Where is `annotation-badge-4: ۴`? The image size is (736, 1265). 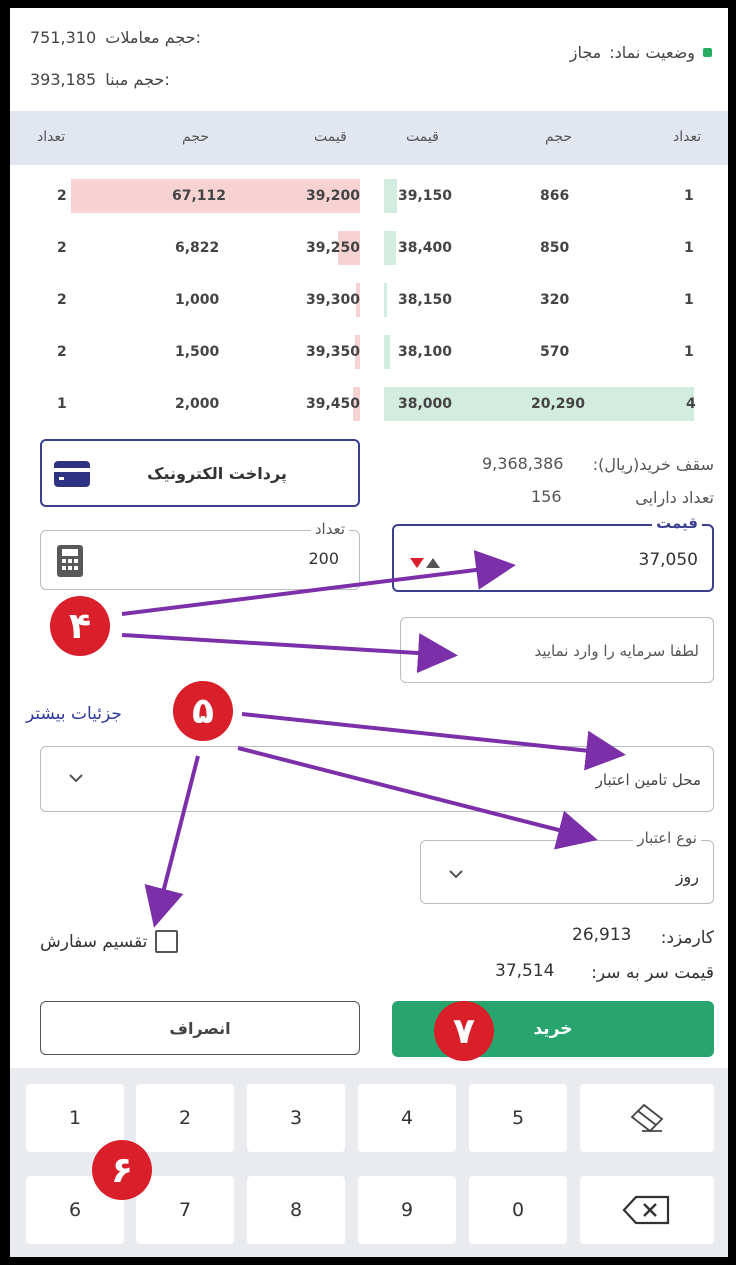 annotation-badge-4: ۴ is located at coordinates (80, 626).